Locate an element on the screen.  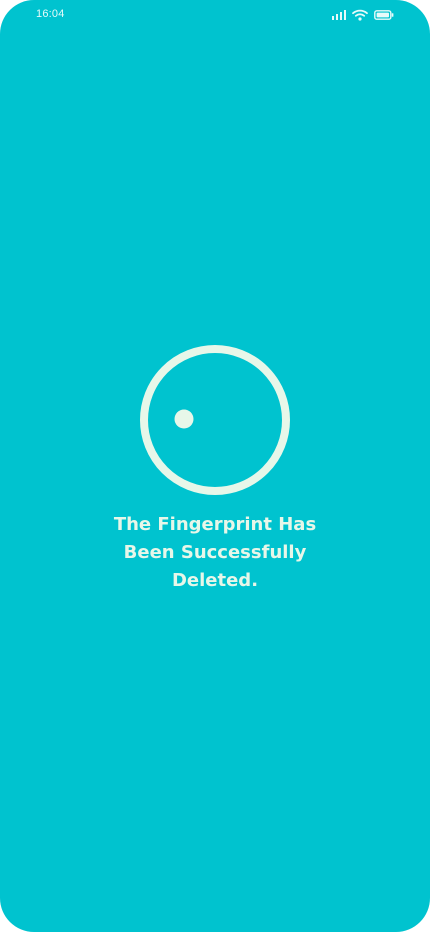
message-line-1: The Fingerprint Has is located at coordinates (215, 524).